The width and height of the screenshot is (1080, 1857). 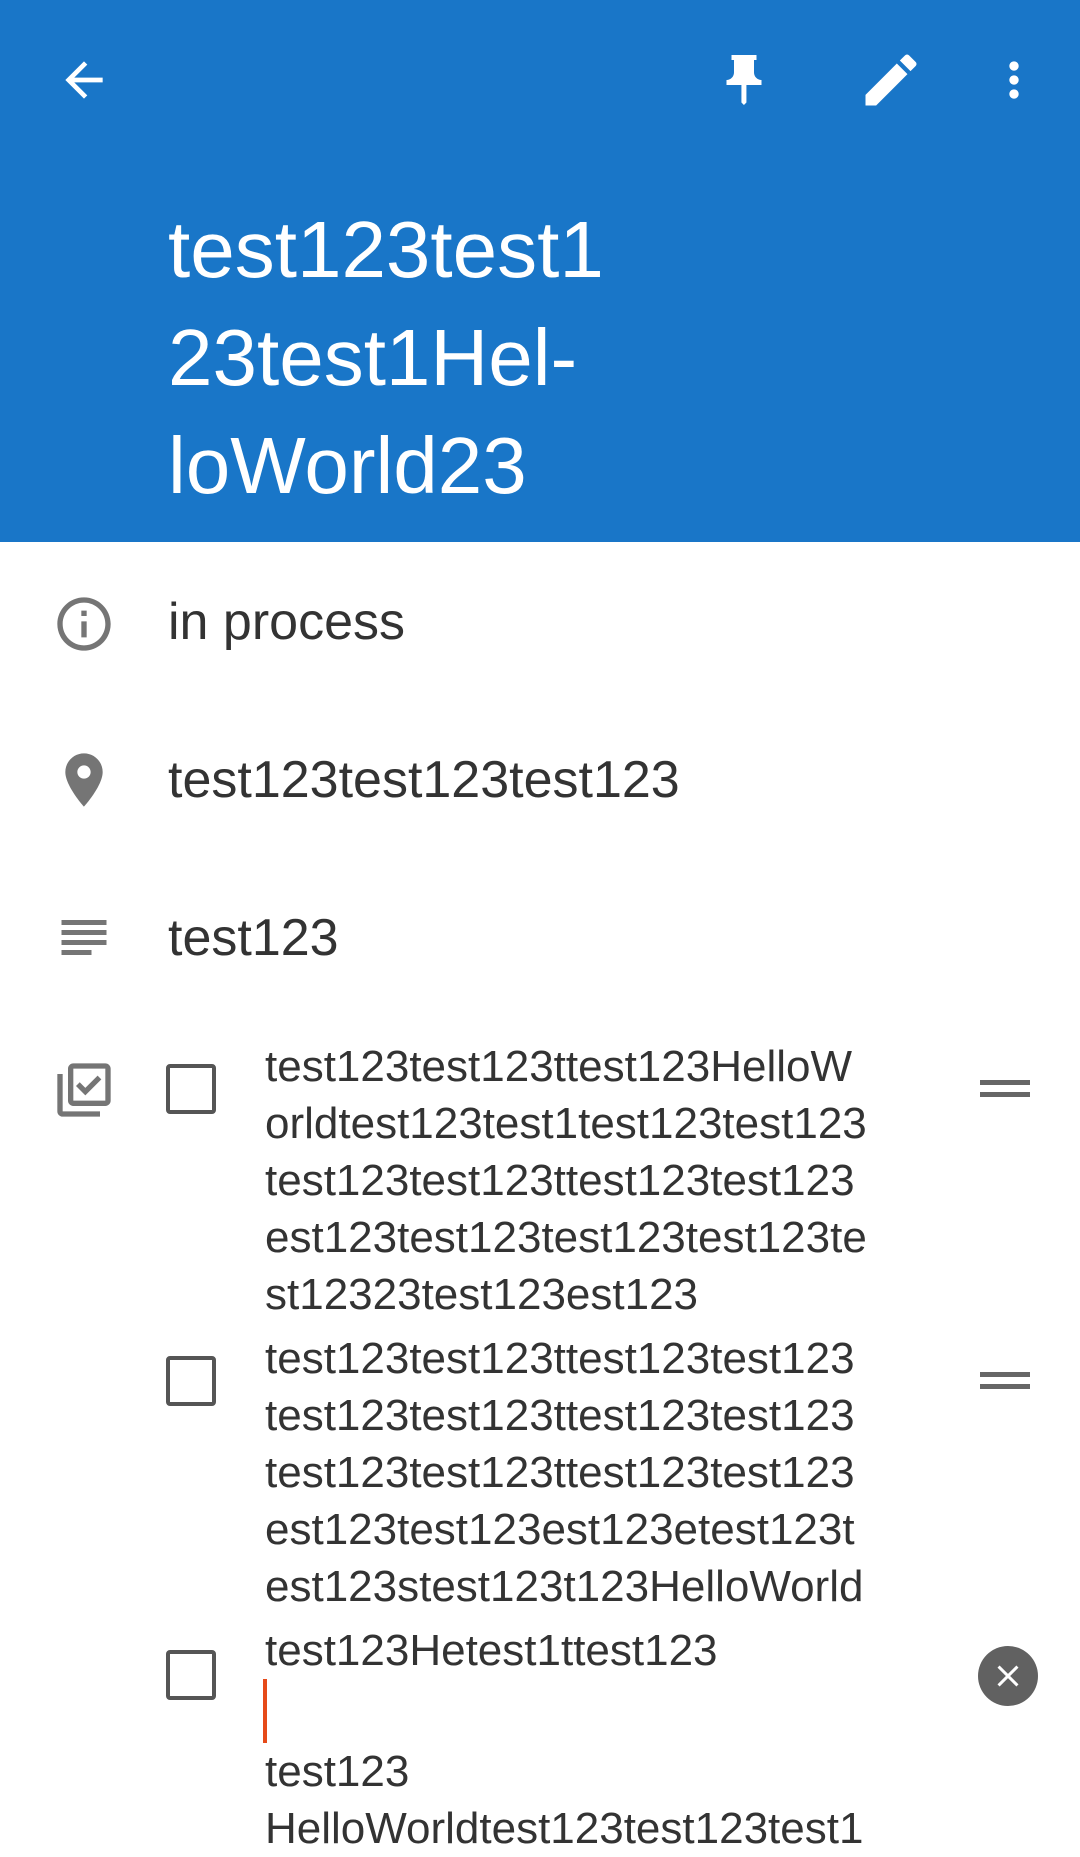 I want to click on back-button, so click(x=84, y=80).